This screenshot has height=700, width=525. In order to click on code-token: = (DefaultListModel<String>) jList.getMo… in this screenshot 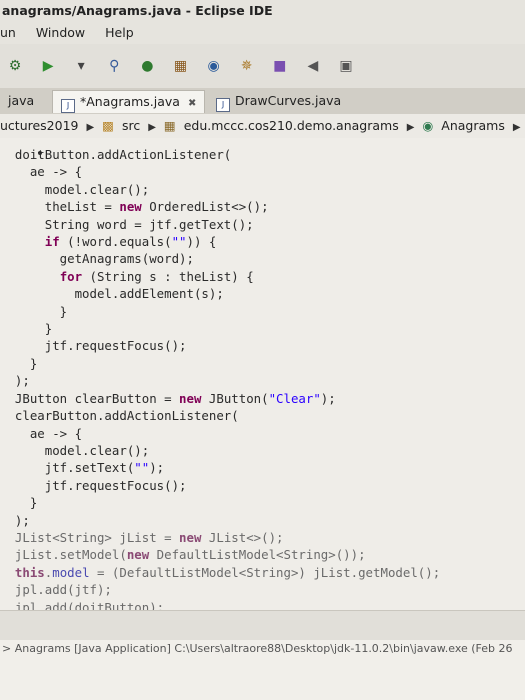, I will do `click(265, 572)`.